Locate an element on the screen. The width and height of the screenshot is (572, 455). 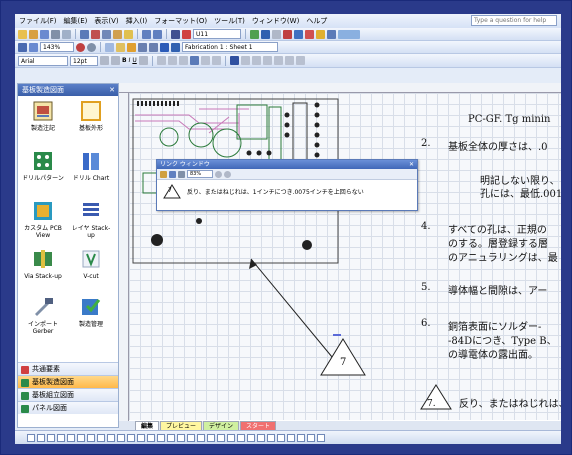
draw-lock-icon is located at coordinates (301, 437).